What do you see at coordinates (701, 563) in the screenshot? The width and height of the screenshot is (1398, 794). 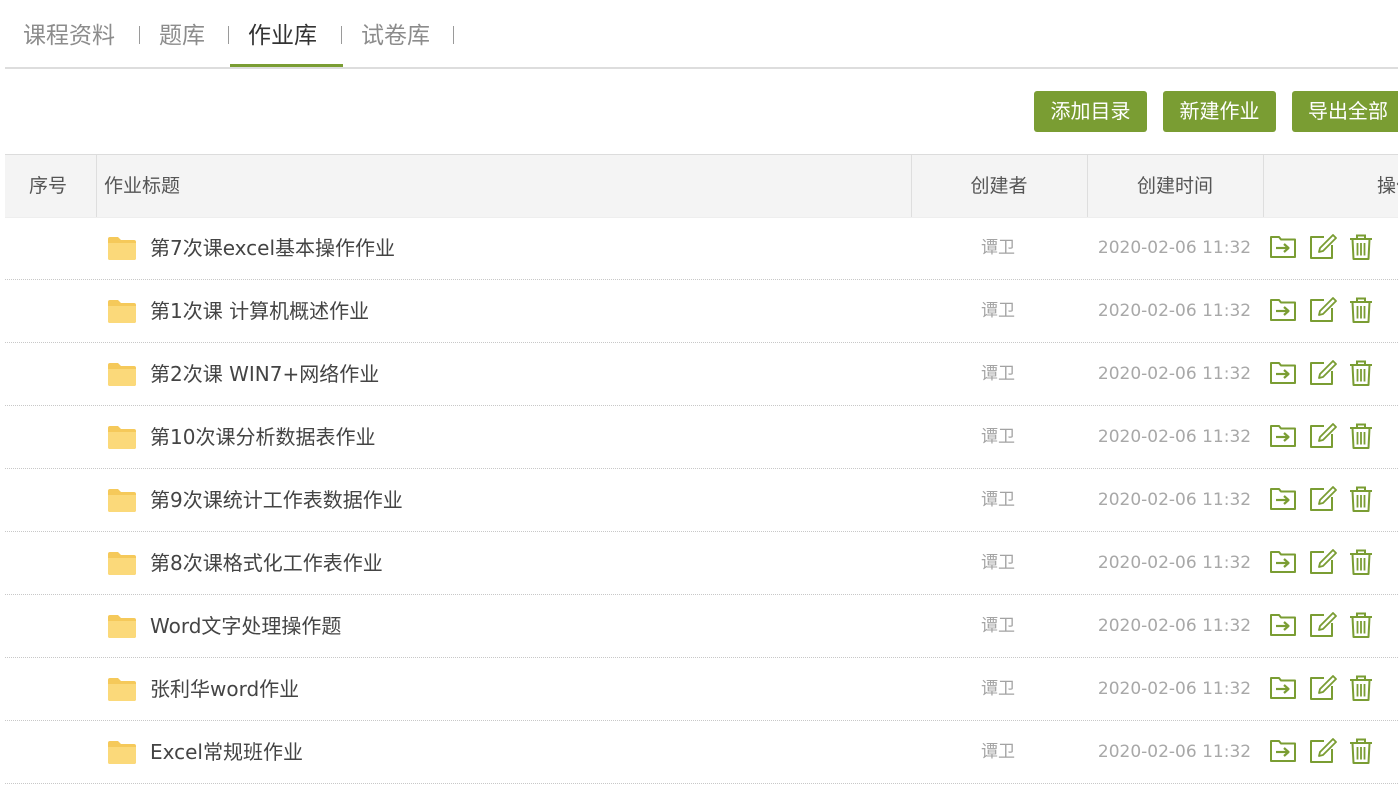 I see `table-row: 第8次课格式化工作表作业 谭卫 2020-02-06 11:32` at bounding box center [701, 563].